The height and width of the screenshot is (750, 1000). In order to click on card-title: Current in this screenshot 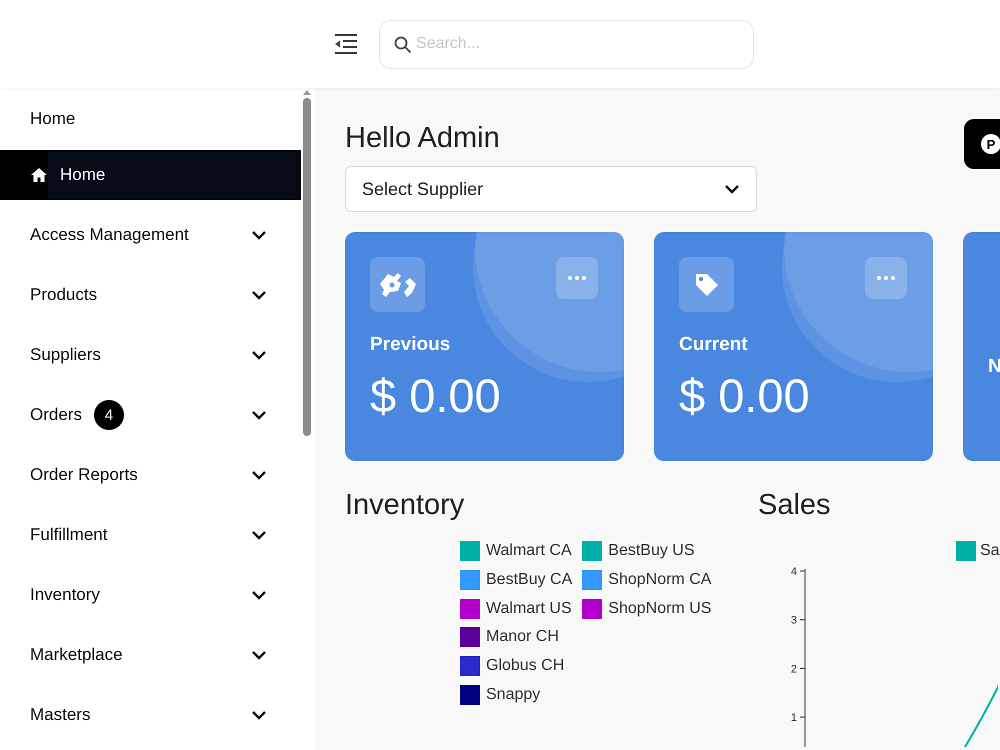, I will do `click(714, 345)`.